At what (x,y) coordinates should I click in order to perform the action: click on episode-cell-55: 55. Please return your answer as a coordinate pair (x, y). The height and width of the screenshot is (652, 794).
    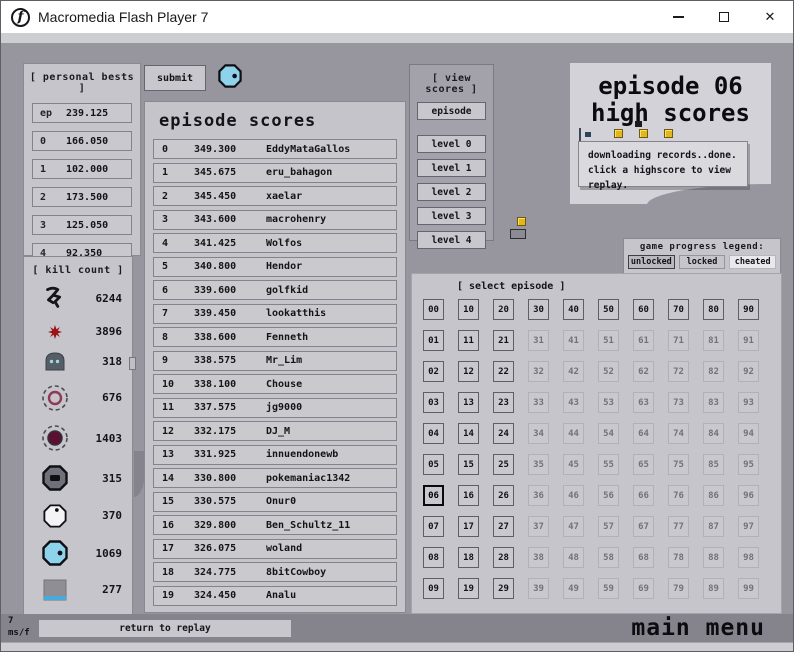
    Looking at the image, I should click on (608, 464).